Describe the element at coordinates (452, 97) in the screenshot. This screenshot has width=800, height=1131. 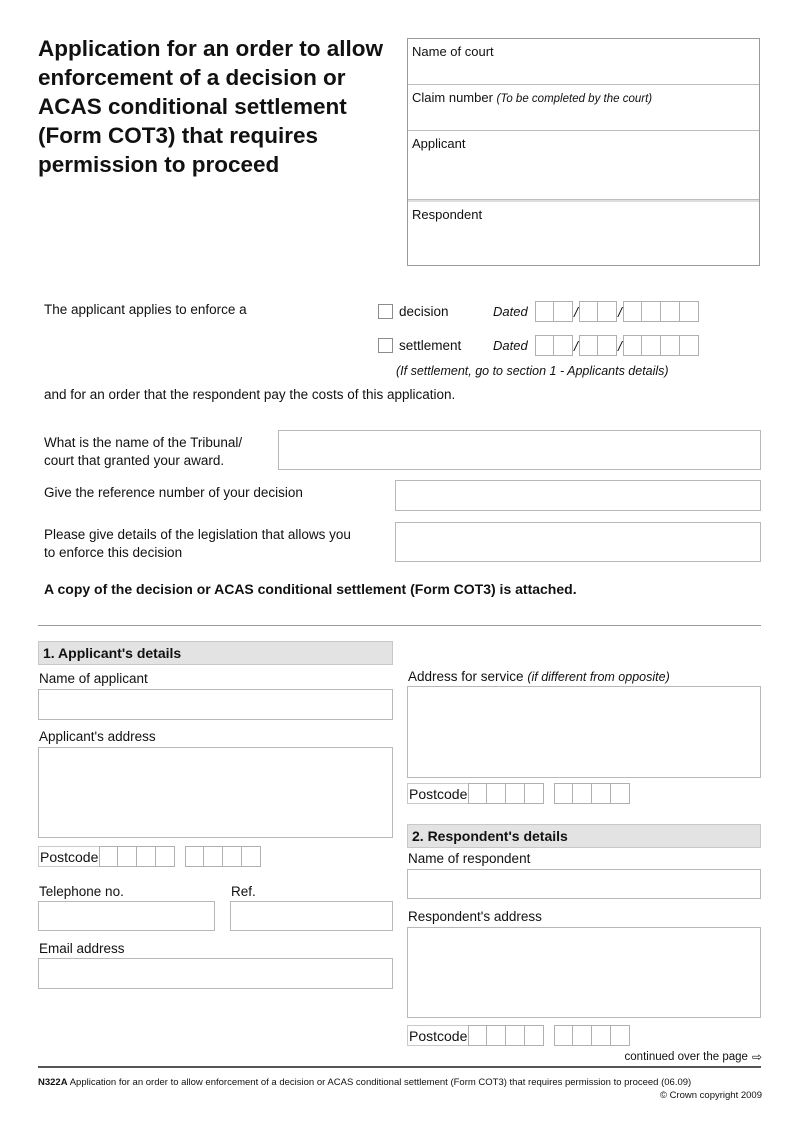
I see `claim-number-label: Claim number` at that location.